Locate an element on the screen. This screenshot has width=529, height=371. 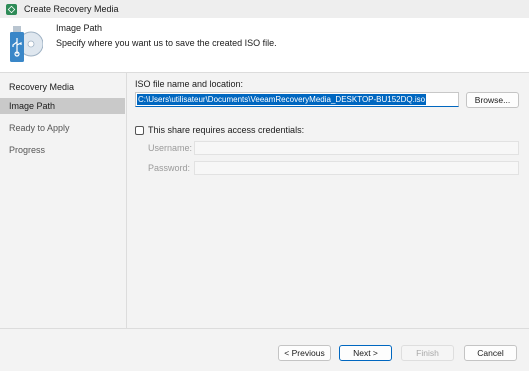
sidebar-item-ready-to-apply: Ready to Apply is located at coordinates (62, 128).